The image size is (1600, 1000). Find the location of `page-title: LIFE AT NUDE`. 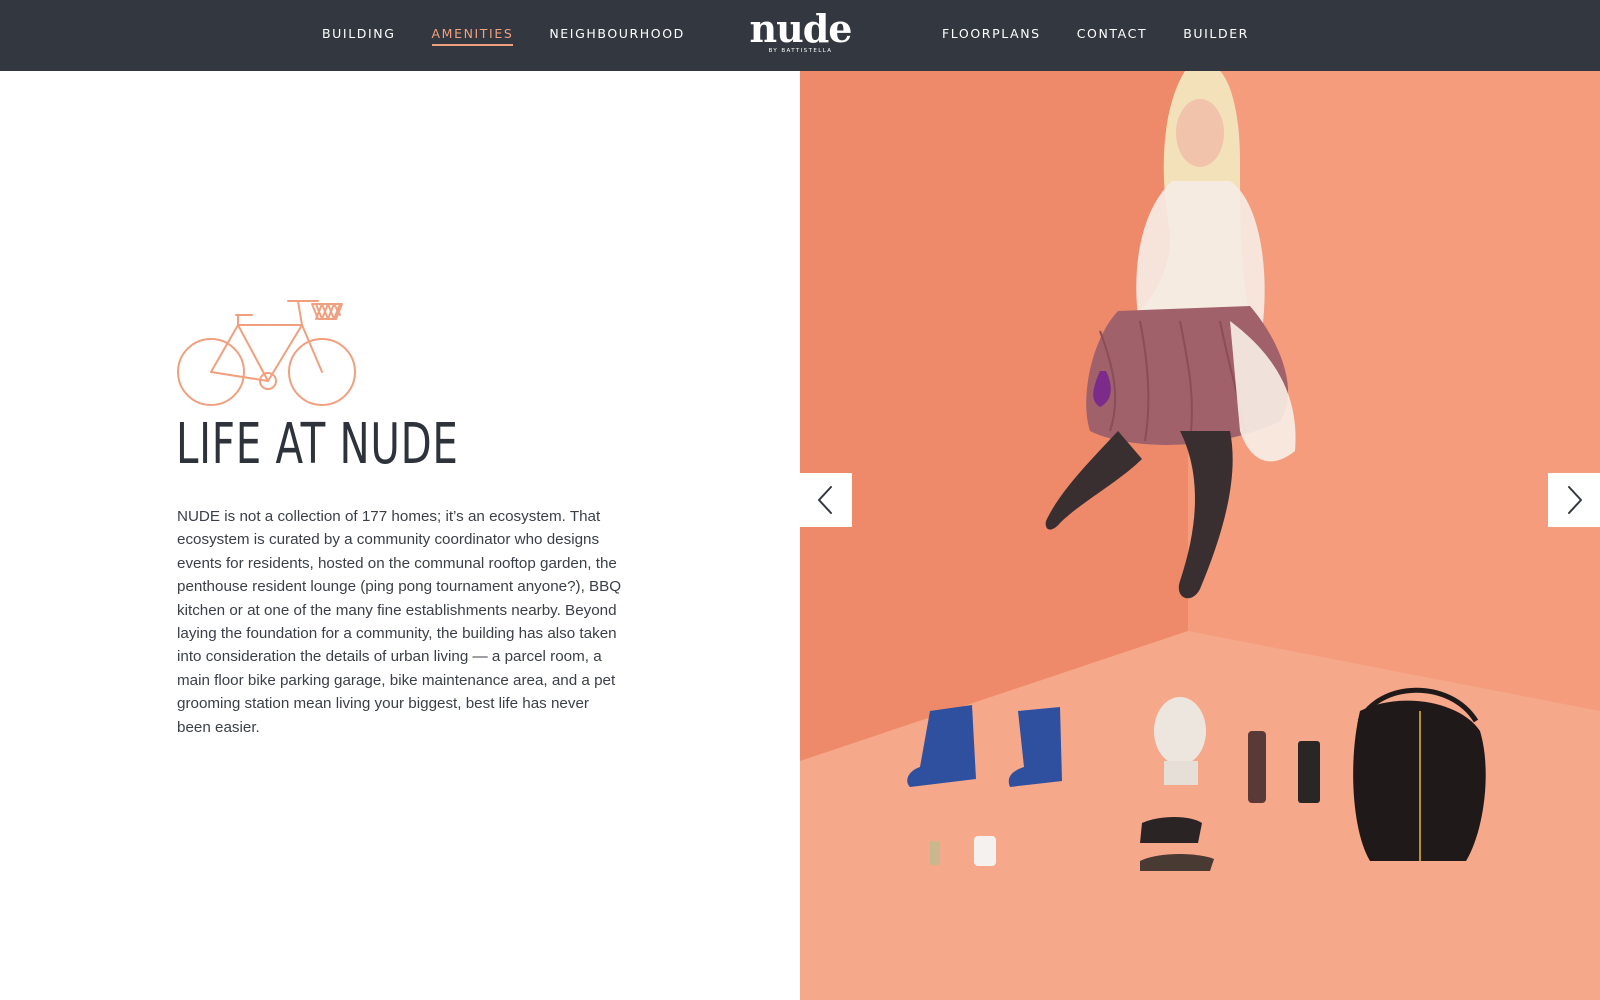

page-title: LIFE AT NUDE is located at coordinates (317, 444).